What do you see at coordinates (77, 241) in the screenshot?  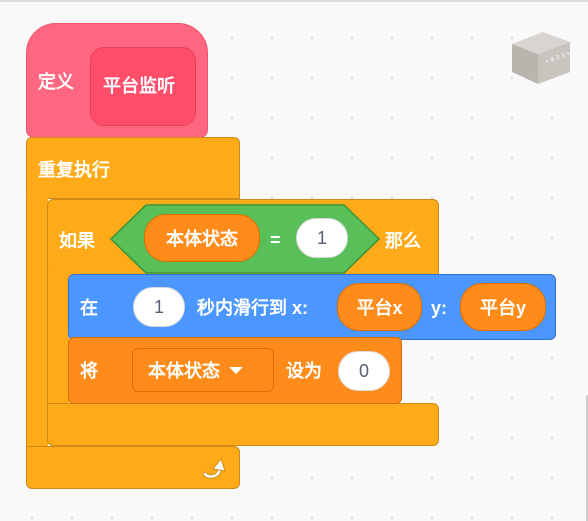 I see `if-label: 如果` at bounding box center [77, 241].